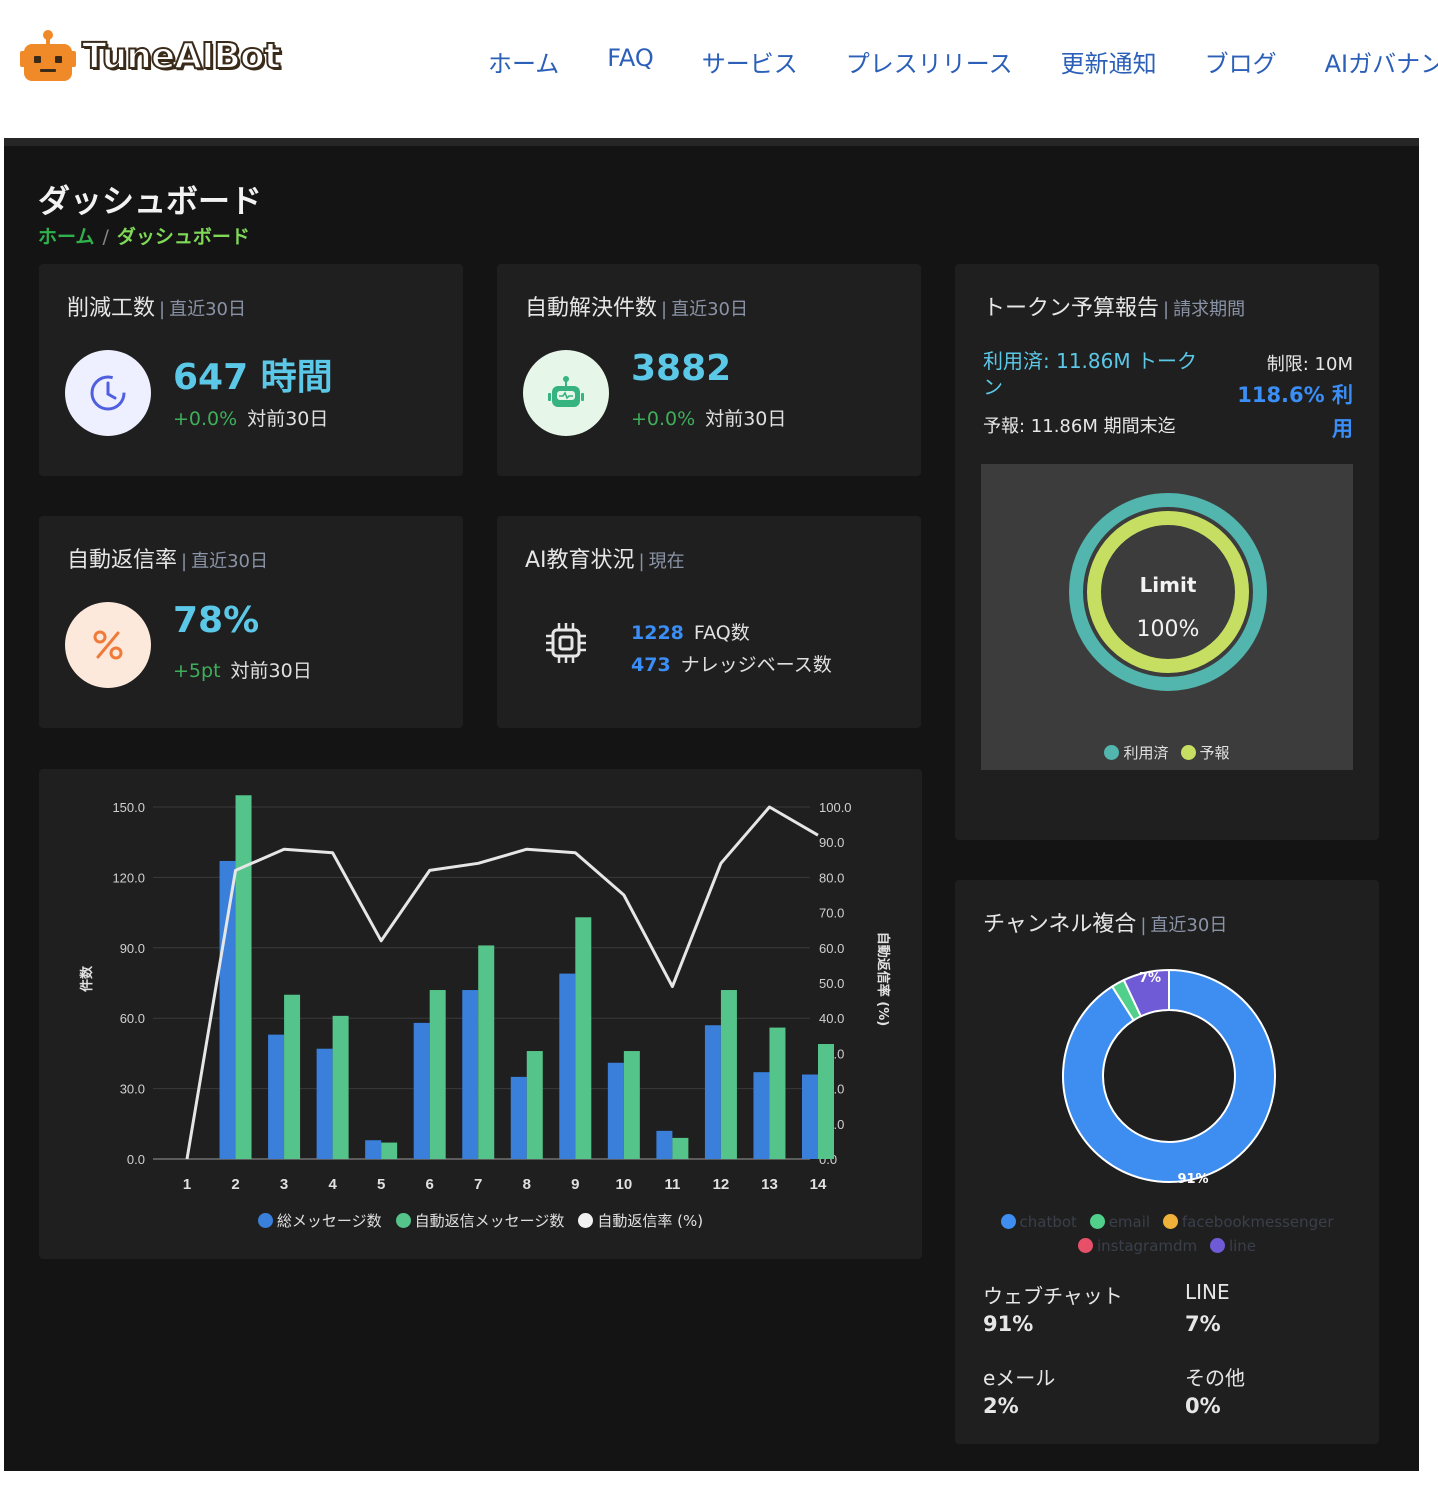 Image resolution: width=1438 pixels, height=1492 pixels. I want to click on percent-icon, so click(108, 645).